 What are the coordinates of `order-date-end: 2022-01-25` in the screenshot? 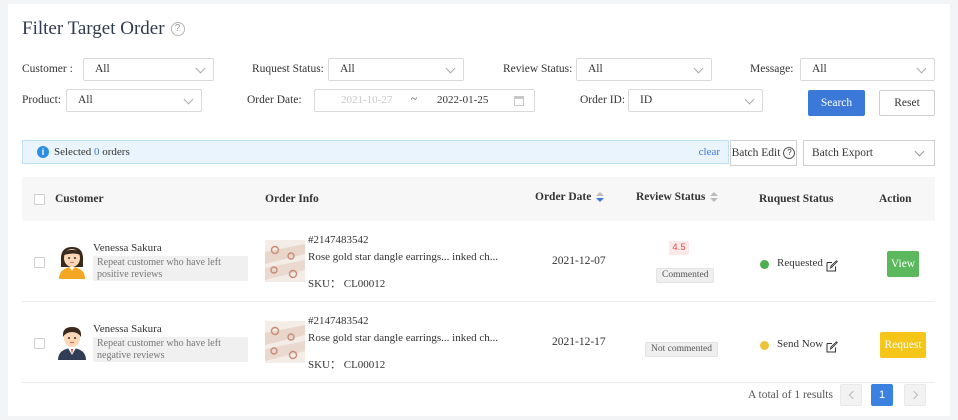 It's located at (462, 100).